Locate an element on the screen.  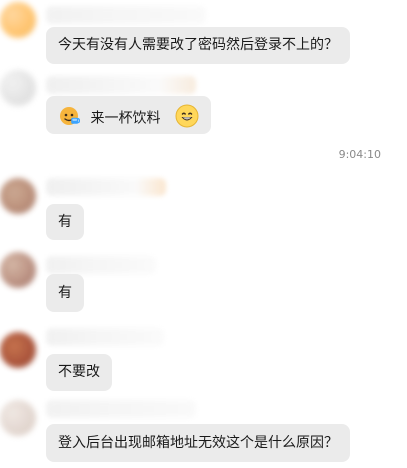
message-text: 今天有没有人需要改了密码然后登录不上的？ is located at coordinates (198, 45).